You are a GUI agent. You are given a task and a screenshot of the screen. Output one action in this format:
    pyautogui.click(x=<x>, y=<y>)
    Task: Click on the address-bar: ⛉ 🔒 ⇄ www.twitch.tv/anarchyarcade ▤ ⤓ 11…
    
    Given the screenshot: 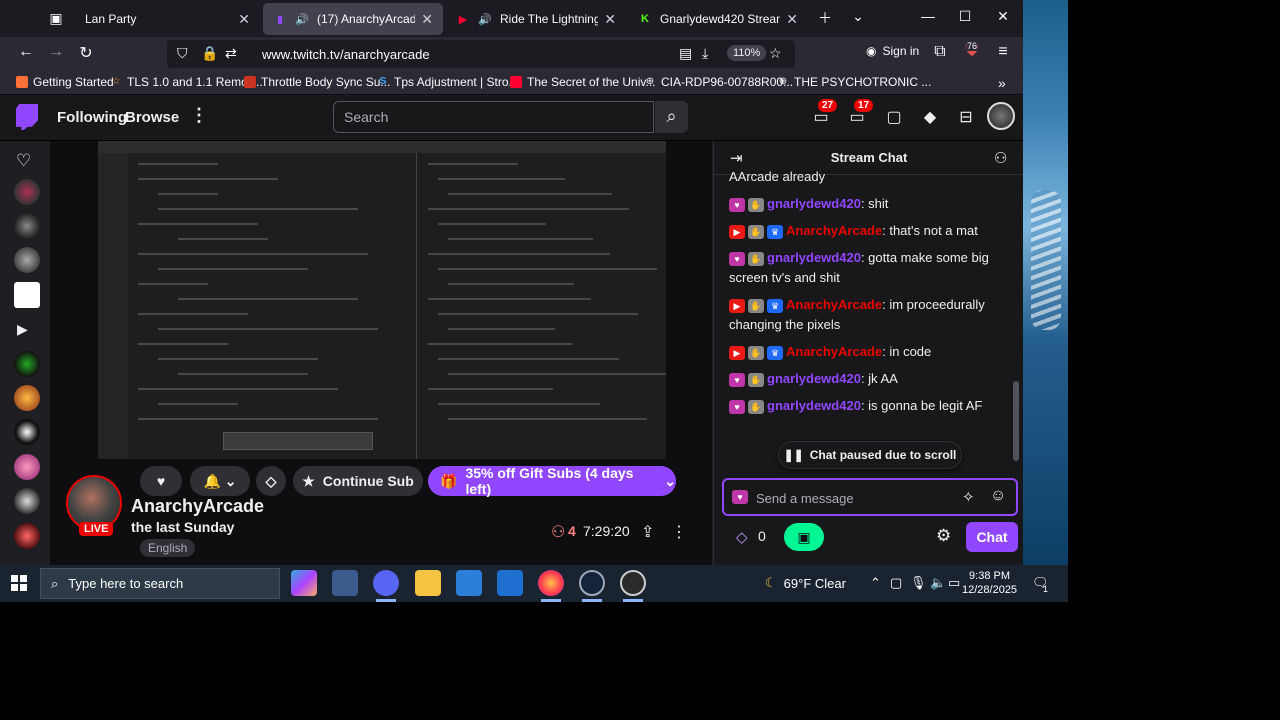 What is the action you would take?
    pyautogui.click(x=481, y=54)
    